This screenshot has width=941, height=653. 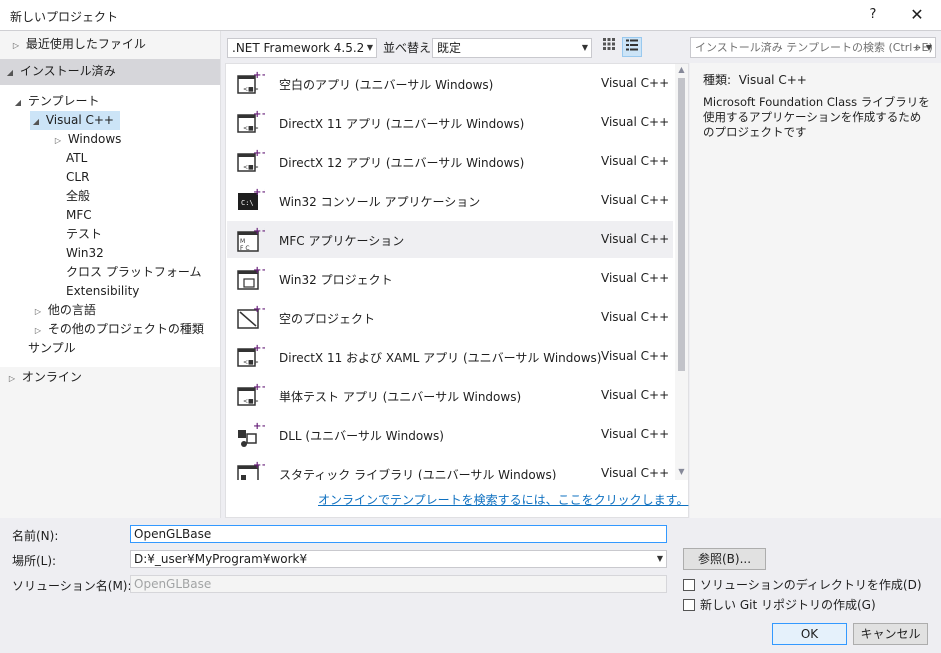 I want to click on location-combo: D:¥_user¥MyProgram¥work¥ ▼, so click(x=398, y=559).